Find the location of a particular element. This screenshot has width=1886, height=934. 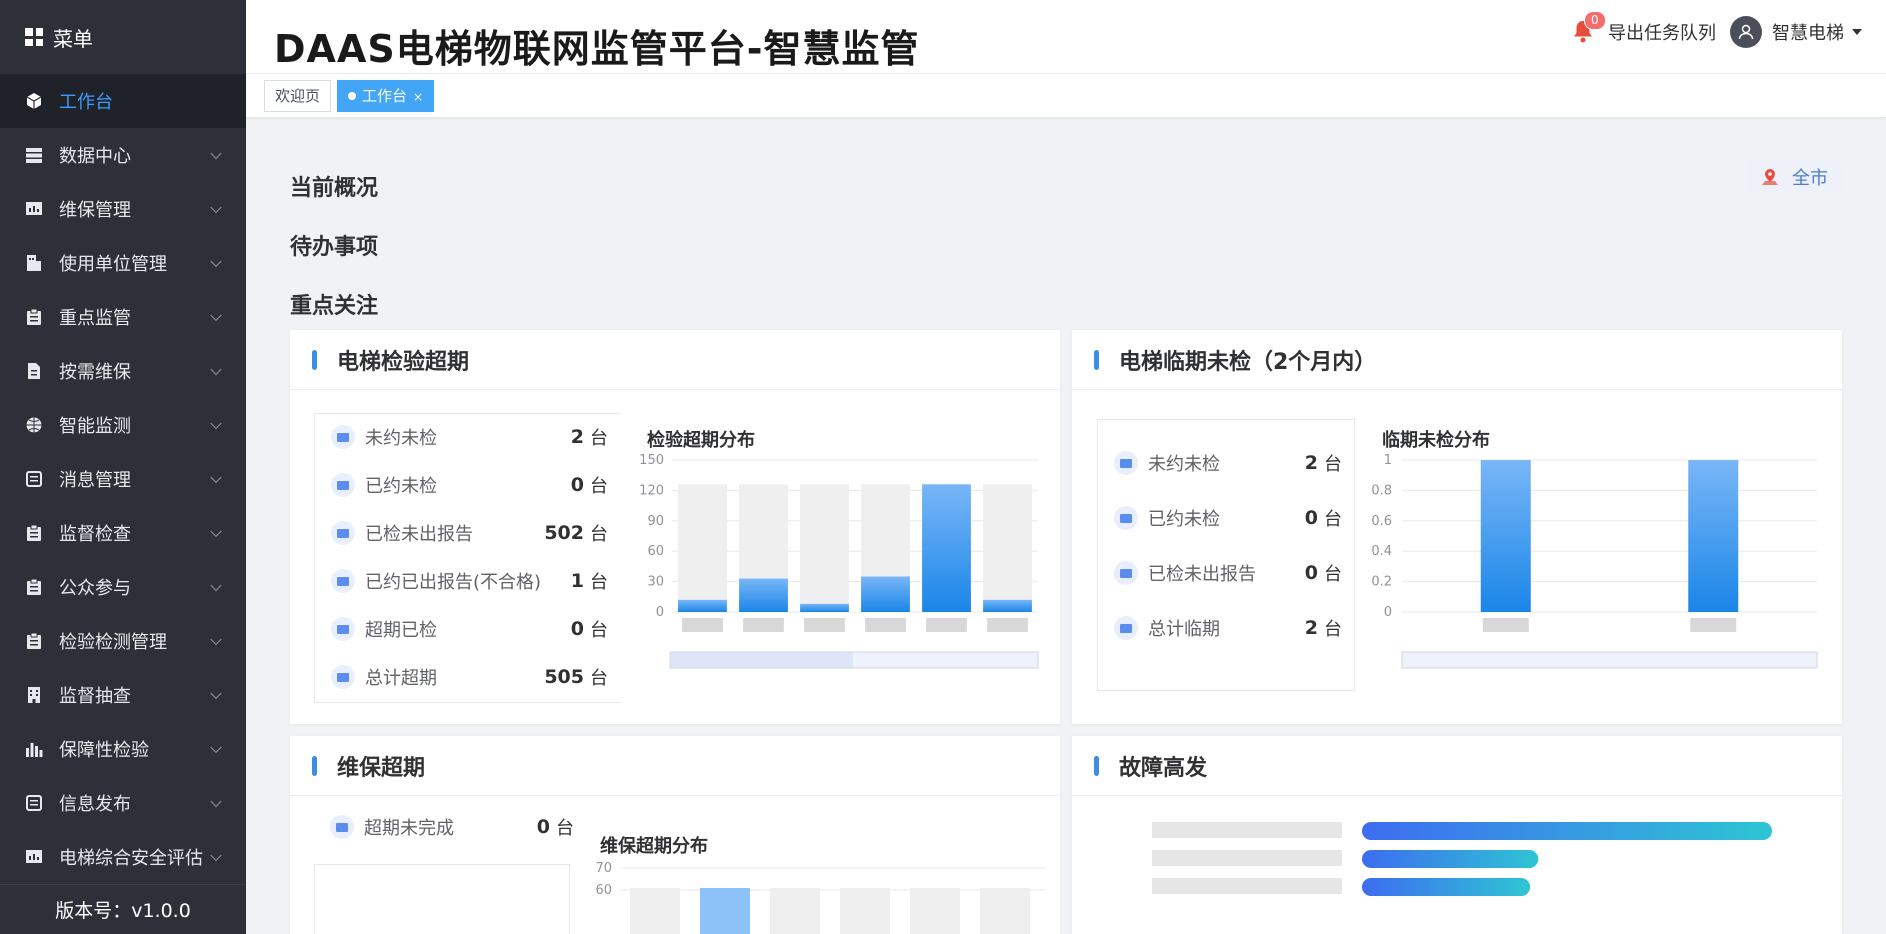

sidebar-item-7: 消息管理 is located at coordinates (123, 479).